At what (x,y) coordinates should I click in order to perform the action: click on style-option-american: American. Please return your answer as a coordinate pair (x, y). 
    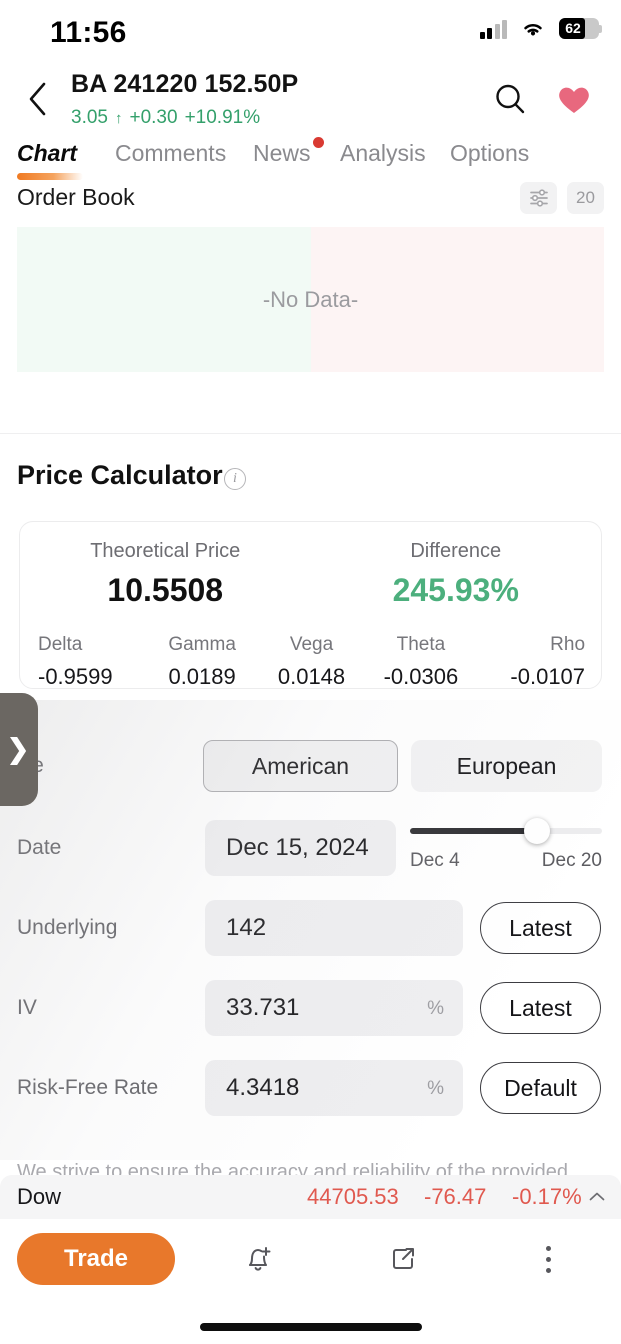
    Looking at the image, I should click on (300, 766).